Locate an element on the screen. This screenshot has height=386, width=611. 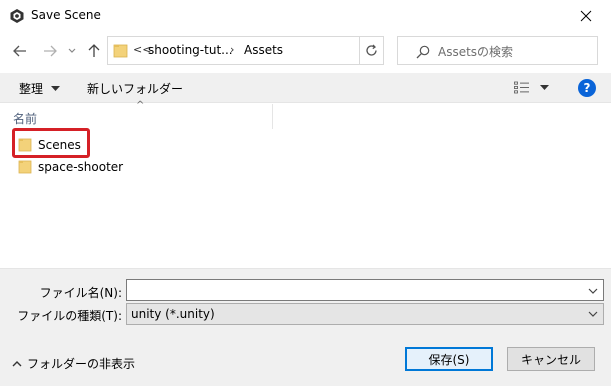
back-button is located at coordinates (20, 51).